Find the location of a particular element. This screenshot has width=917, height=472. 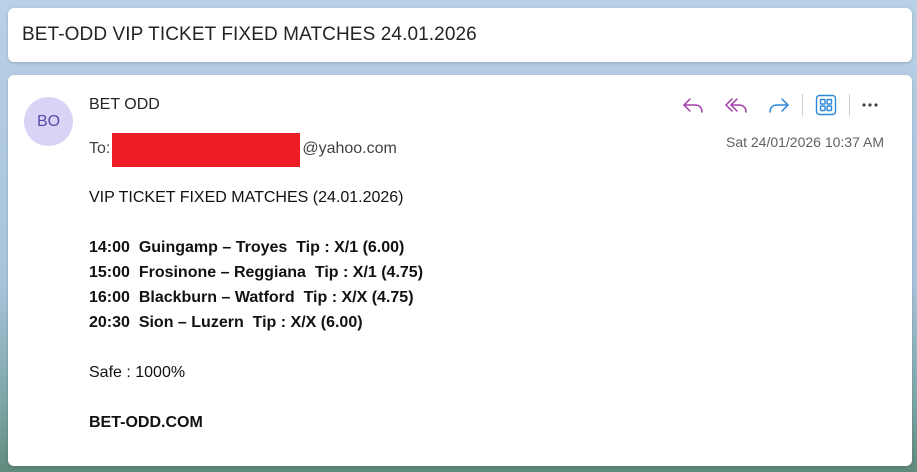

reply-all-button is located at coordinates (736, 105).